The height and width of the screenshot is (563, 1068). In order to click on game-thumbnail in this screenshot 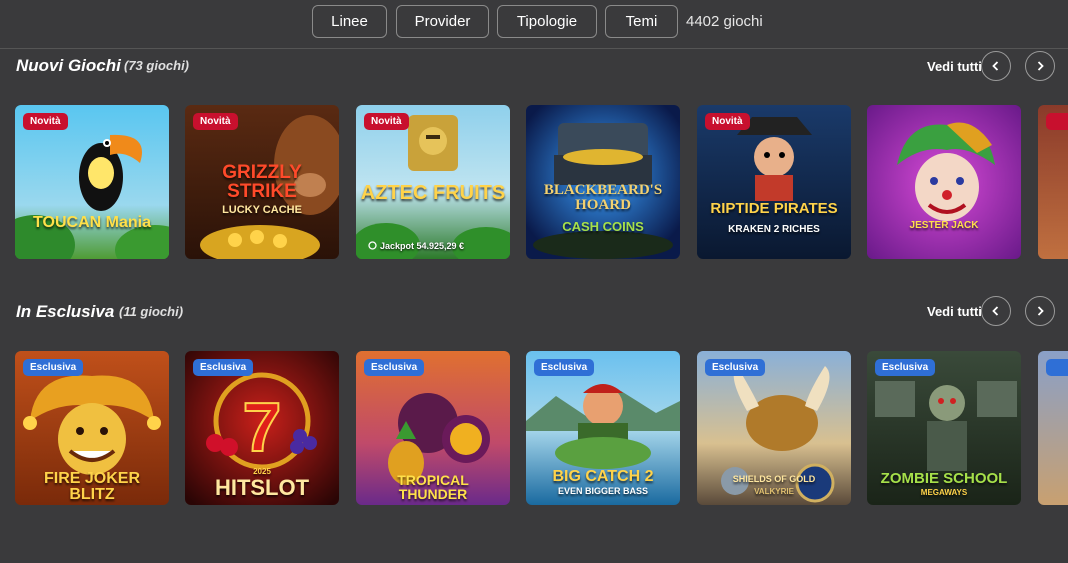, I will do `click(944, 182)`.